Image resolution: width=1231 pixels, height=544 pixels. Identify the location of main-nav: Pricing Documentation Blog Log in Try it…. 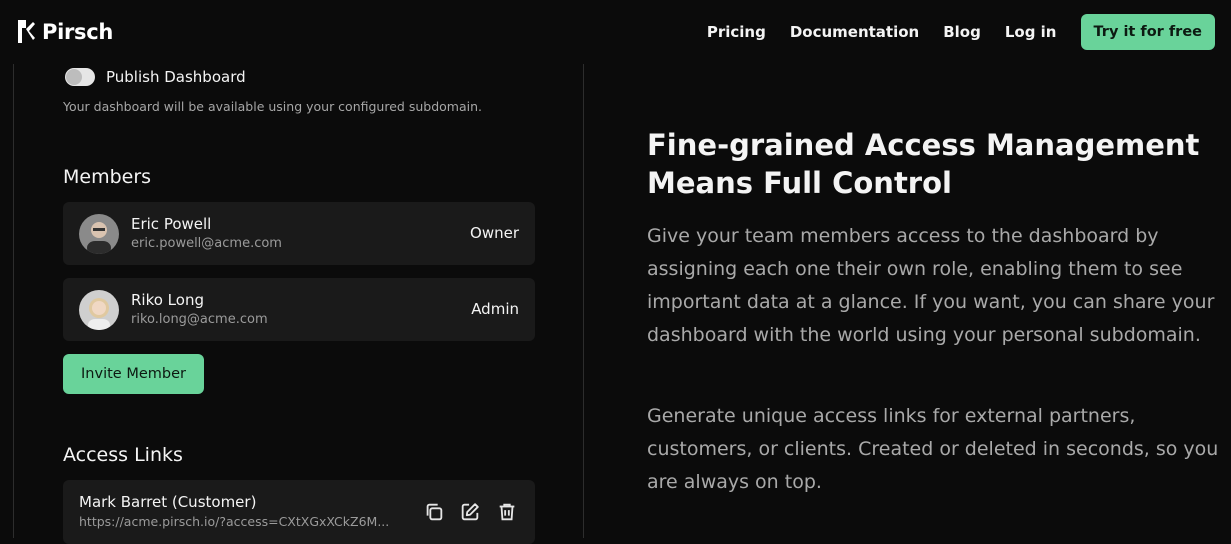
(969, 32).